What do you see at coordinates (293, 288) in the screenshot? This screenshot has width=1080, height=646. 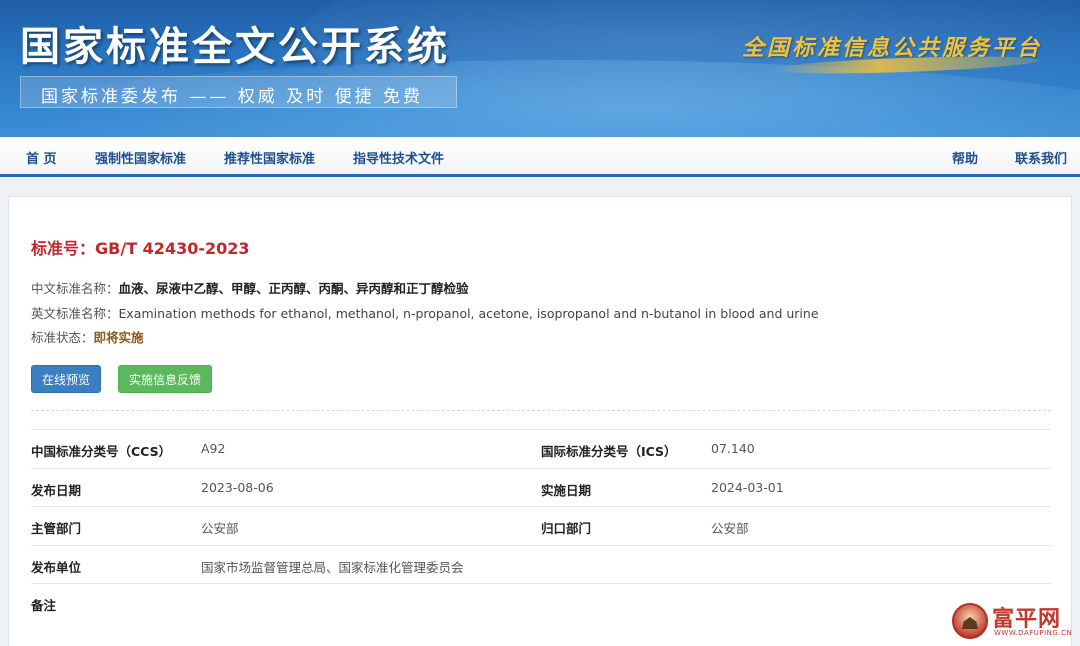 I see `cn-name-value: 血液、尿液中乙醇、甲醇、正丙醇、丙酮、异丙醇和正丁醇检验` at bounding box center [293, 288].